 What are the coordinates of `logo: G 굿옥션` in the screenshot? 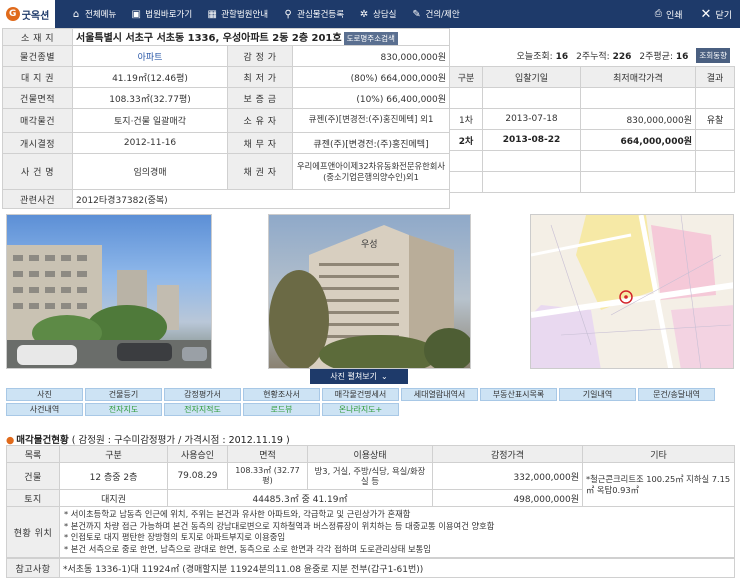 It's located at (27, 14).